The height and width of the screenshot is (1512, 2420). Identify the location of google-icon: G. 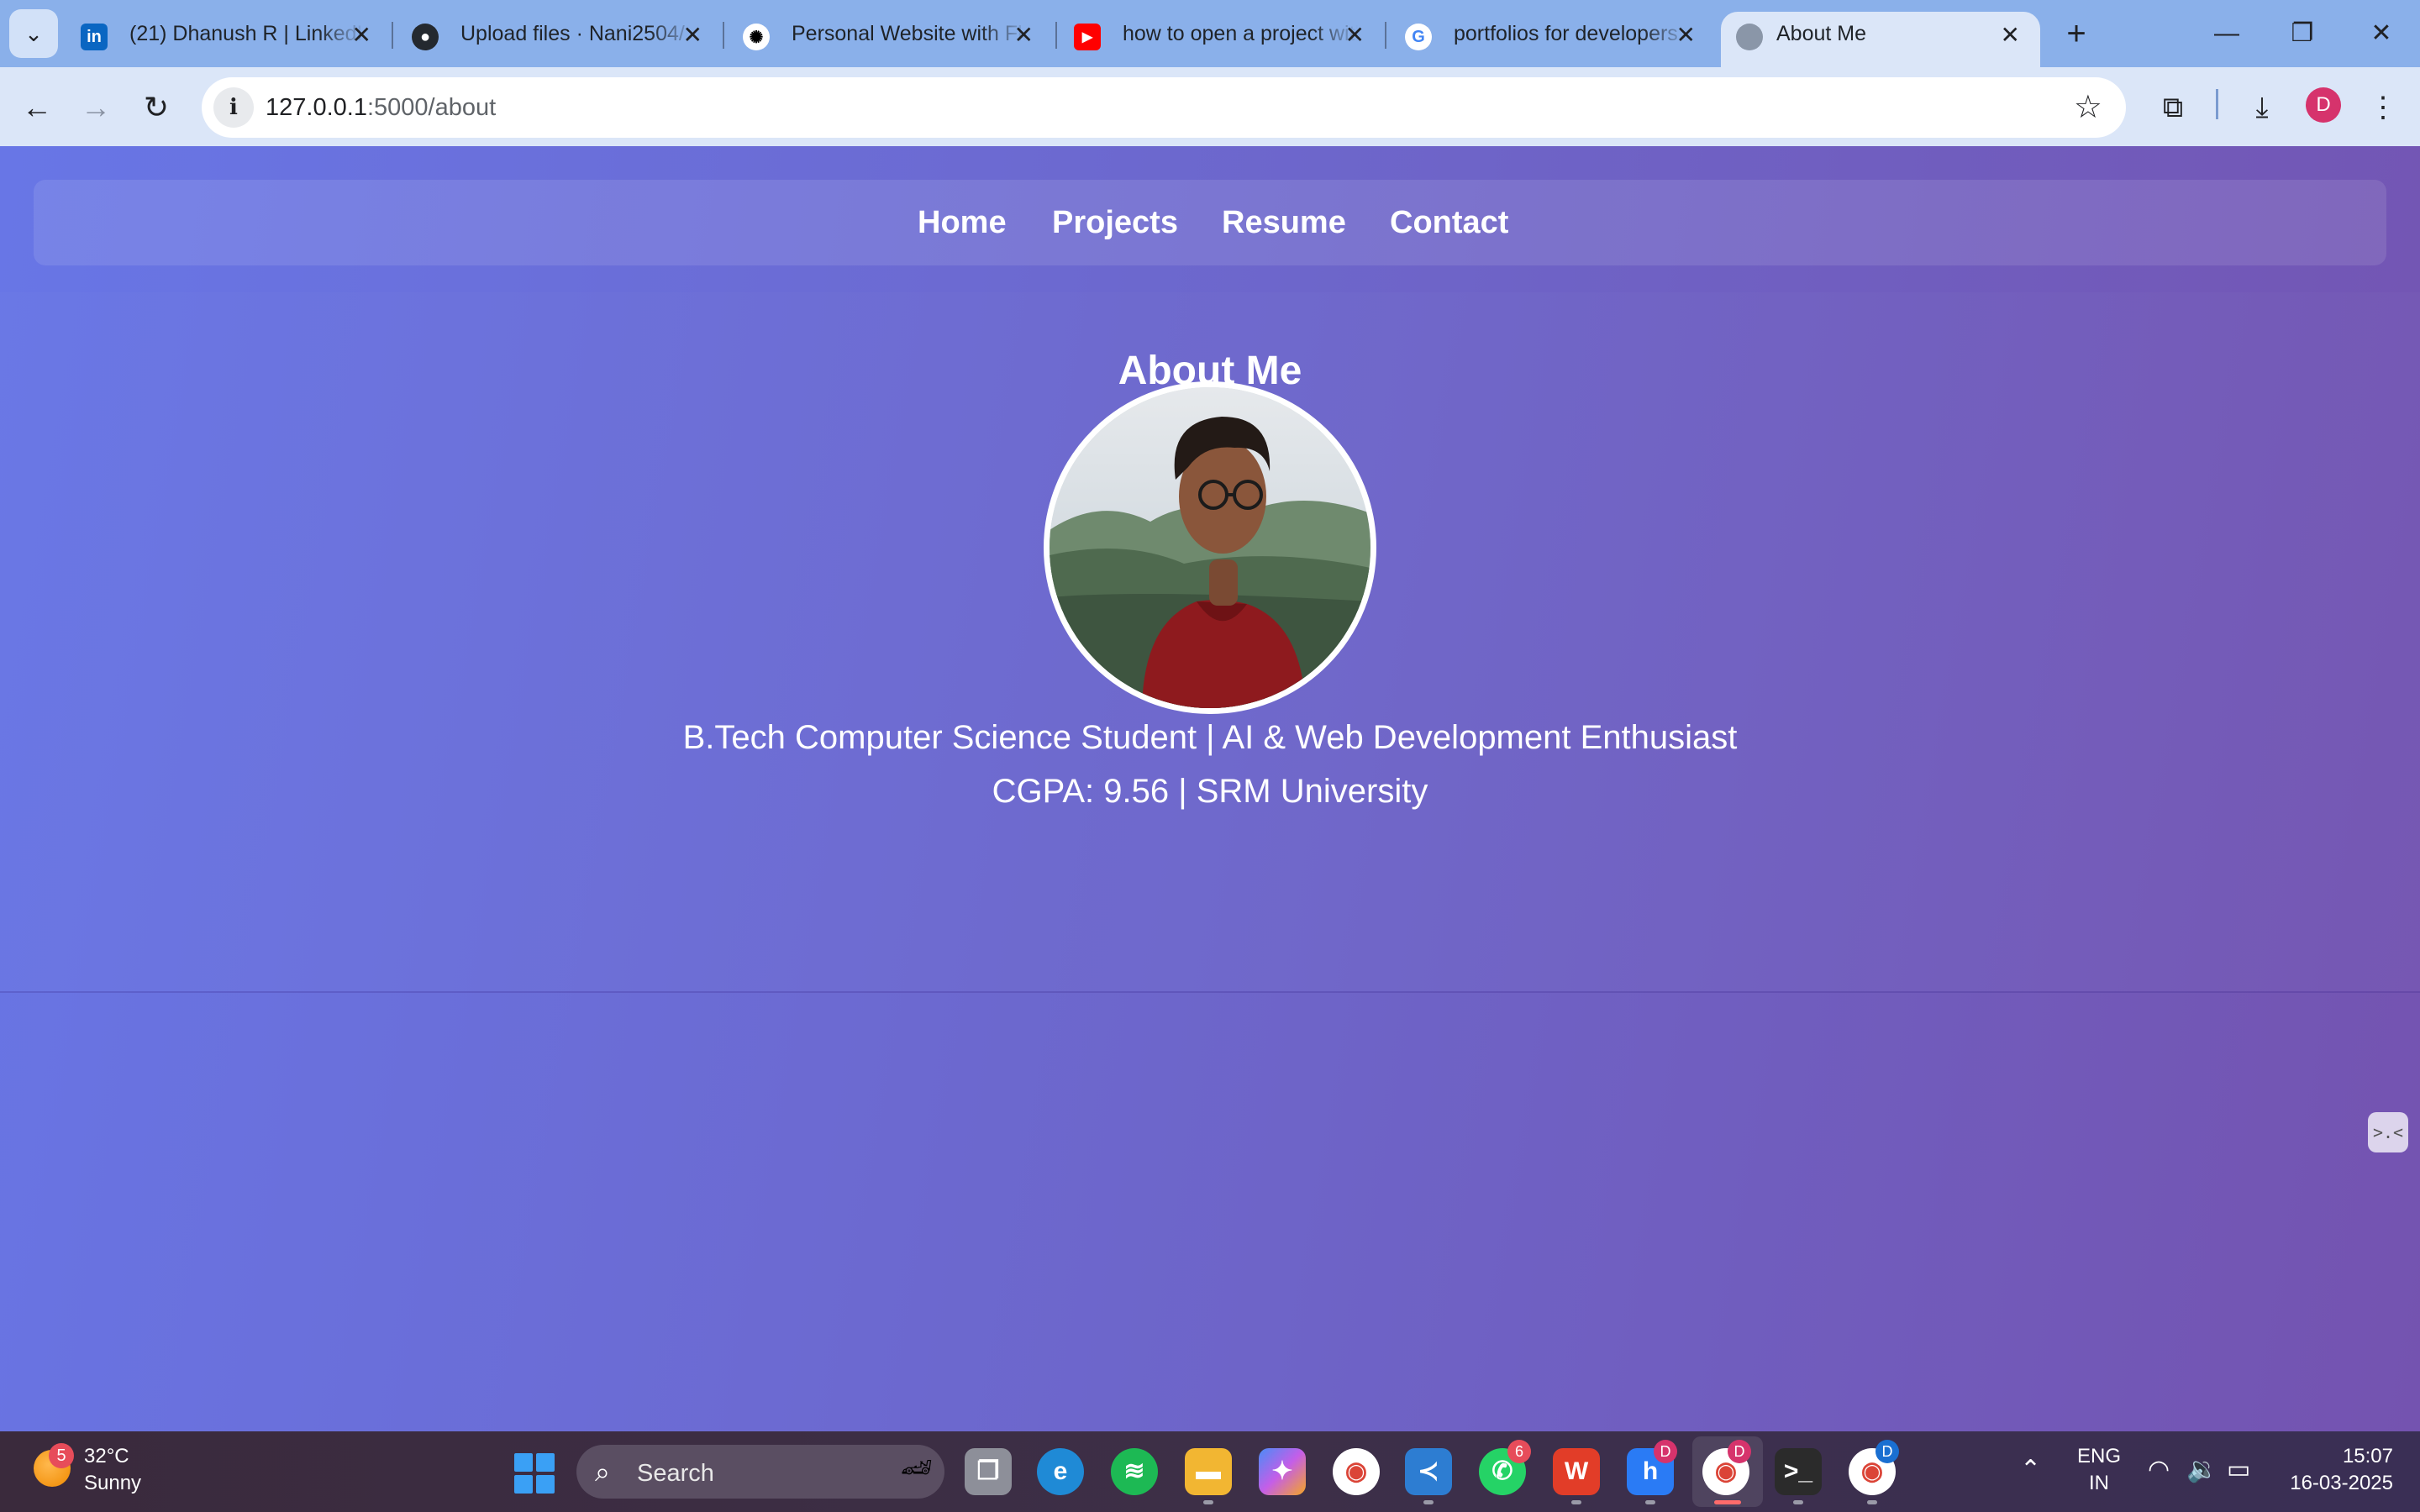
(1418, 37).